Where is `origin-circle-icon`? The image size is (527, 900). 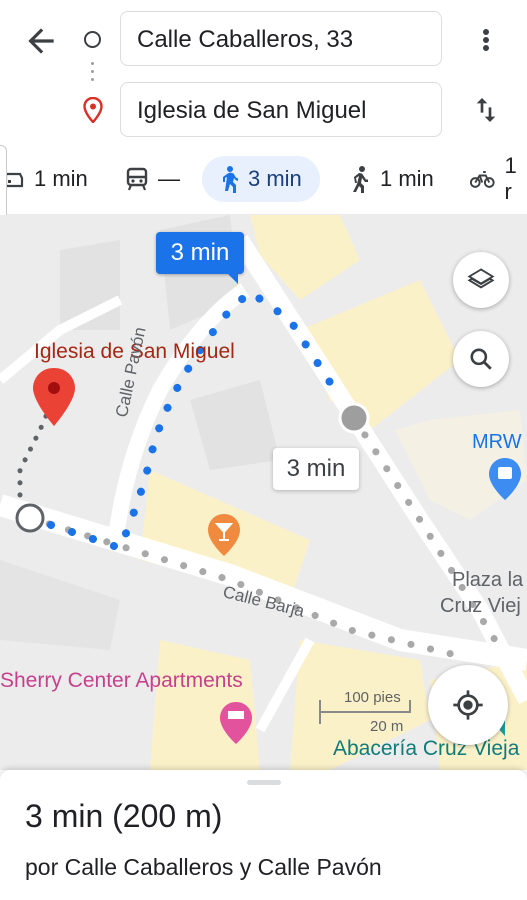
origin-circle-icon is located at coordinates (92, 39).